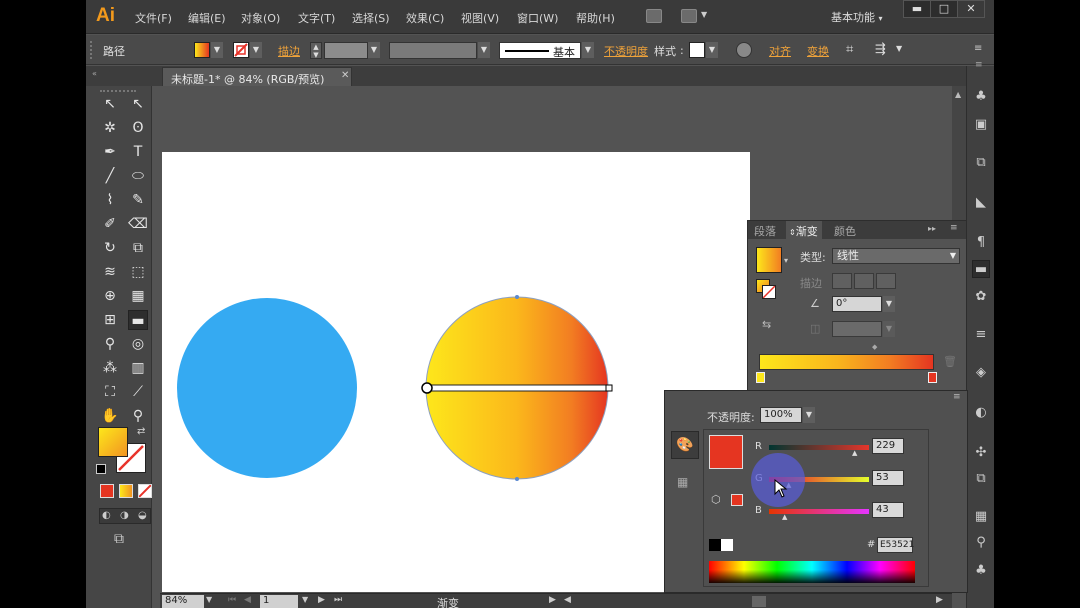 This screenshot has height=608, width=1080. What do you see at coordinates (886, 281) in the screenshot?
I see `stroke-across-button` at bounding box center [886, 281].